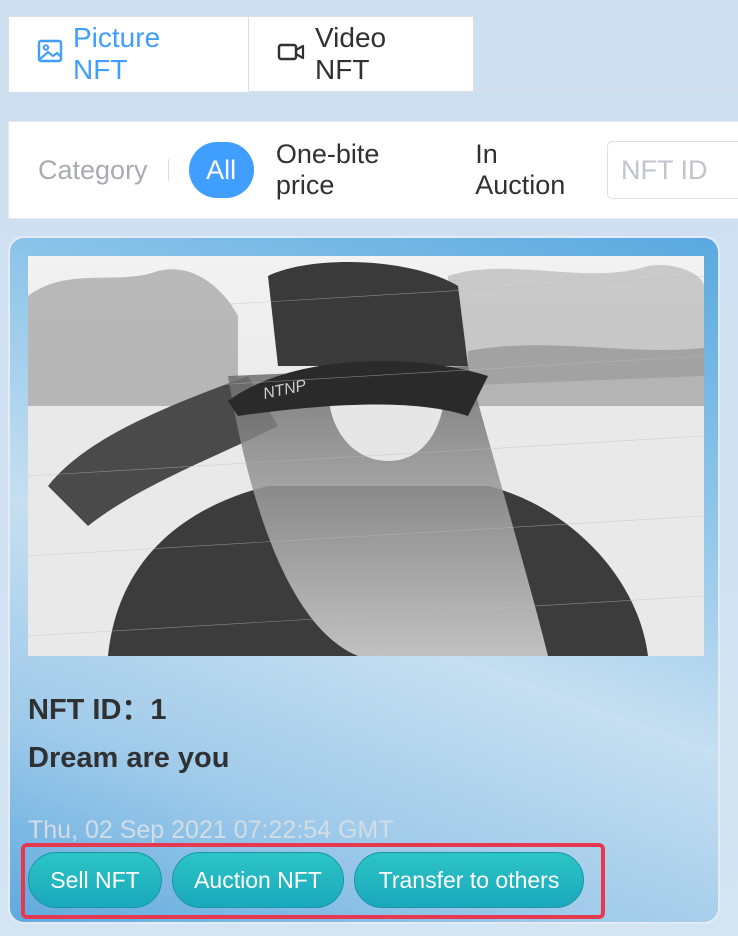 This screenshot has height=936, width=738. Describe the element at coordinates (95, 880) in the screenshot. I see `sell-nft-button: Sell NFT` at that location.